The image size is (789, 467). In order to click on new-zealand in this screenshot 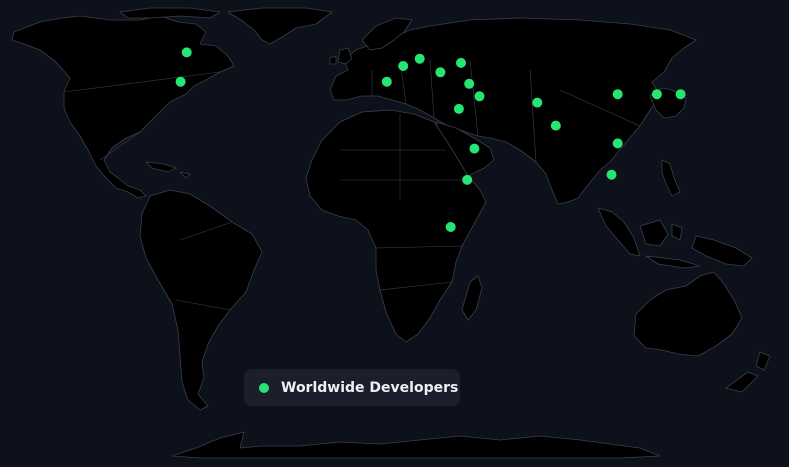, I will do `click(748, 372)`.